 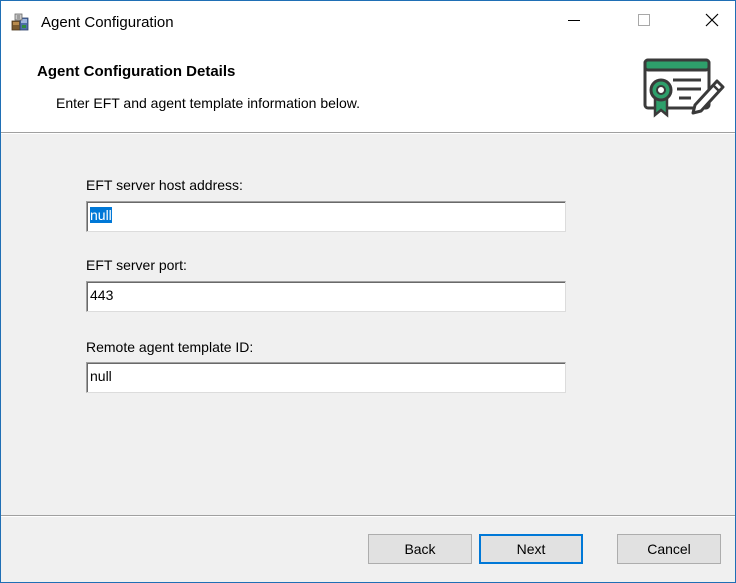 I want to click on installer-package-icon, so click(x=21, y=22).